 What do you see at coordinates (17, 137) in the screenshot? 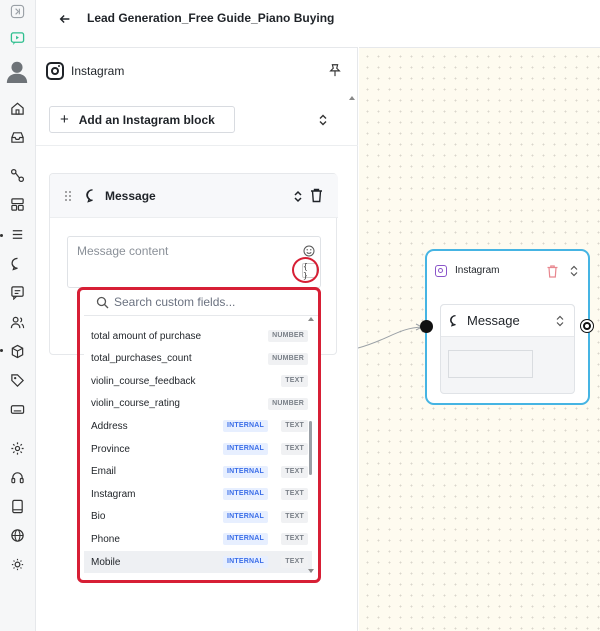
I see `inbox-icon` at bounding box center [17, 137].